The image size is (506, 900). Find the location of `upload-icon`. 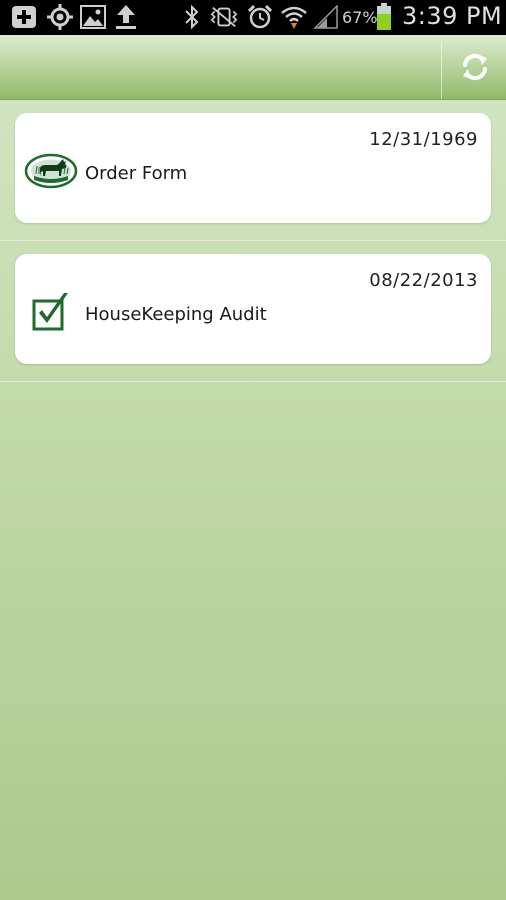

upload-icon is located at coordinates (126, 17).